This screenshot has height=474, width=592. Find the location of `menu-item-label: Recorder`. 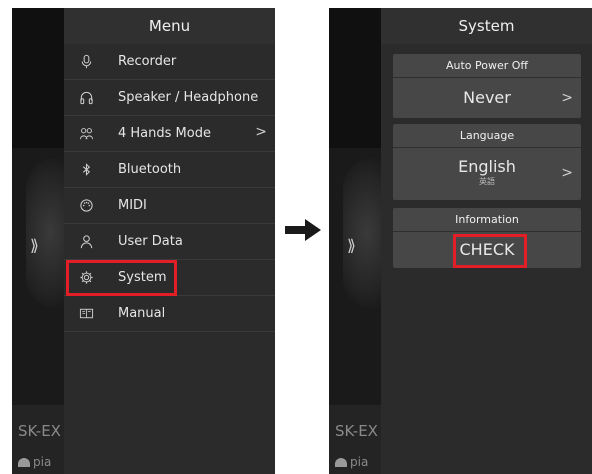

menu-item-label: Recorder is located at coordinates (147, 61).